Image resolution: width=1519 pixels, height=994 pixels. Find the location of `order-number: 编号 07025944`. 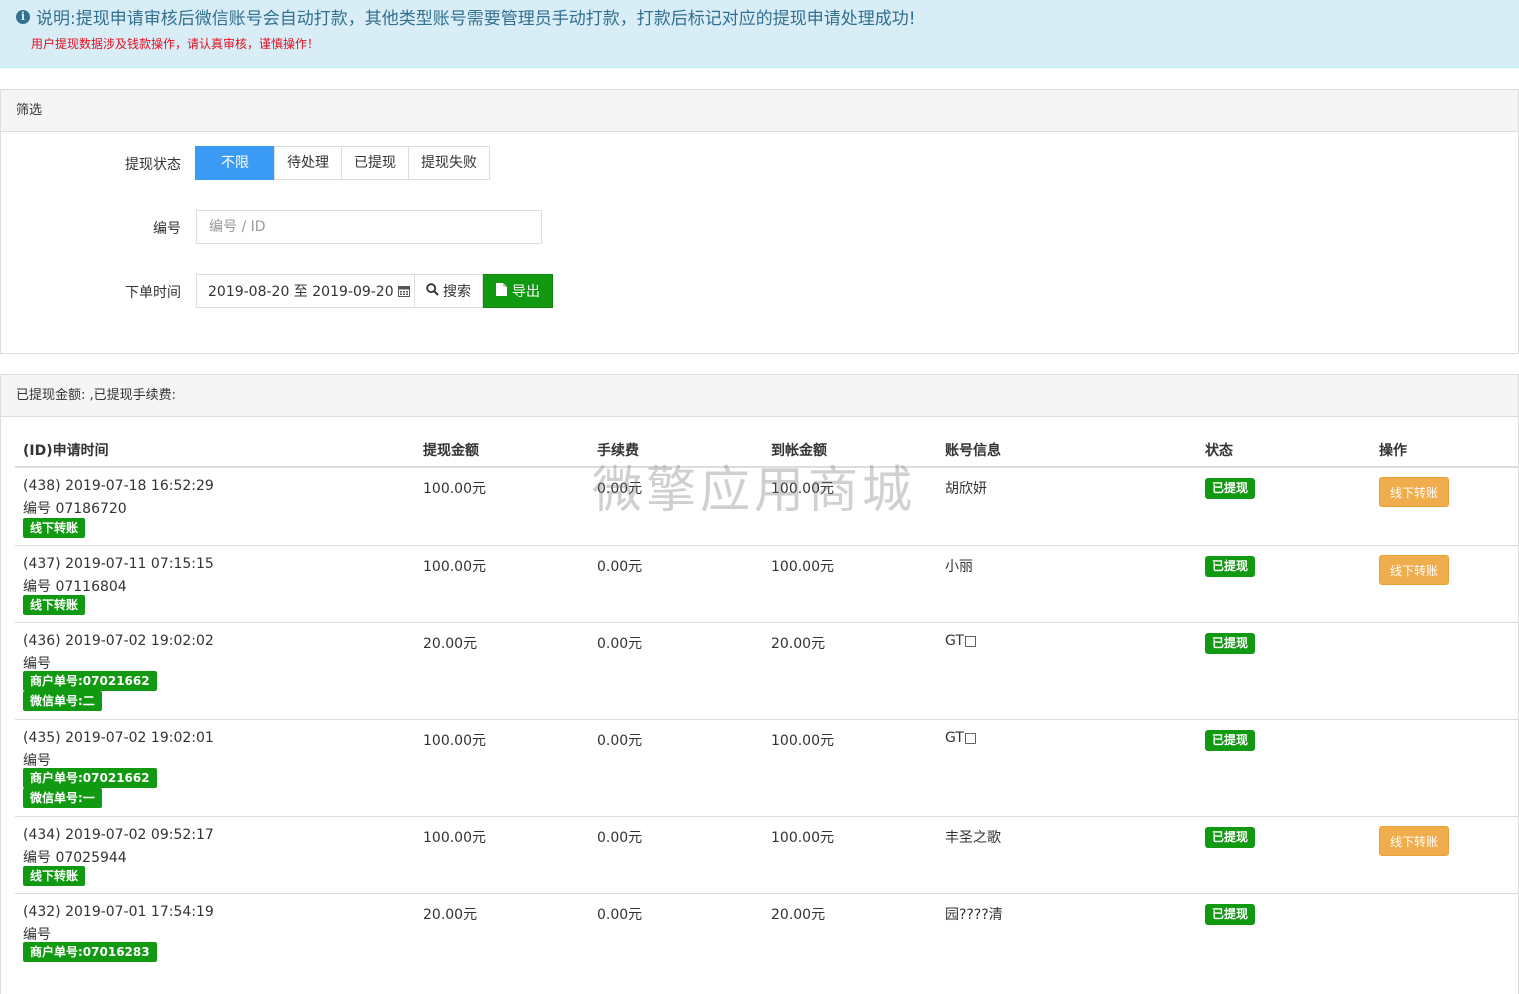

order-number: 编号 07025944 is located at coordinates (75, 858).